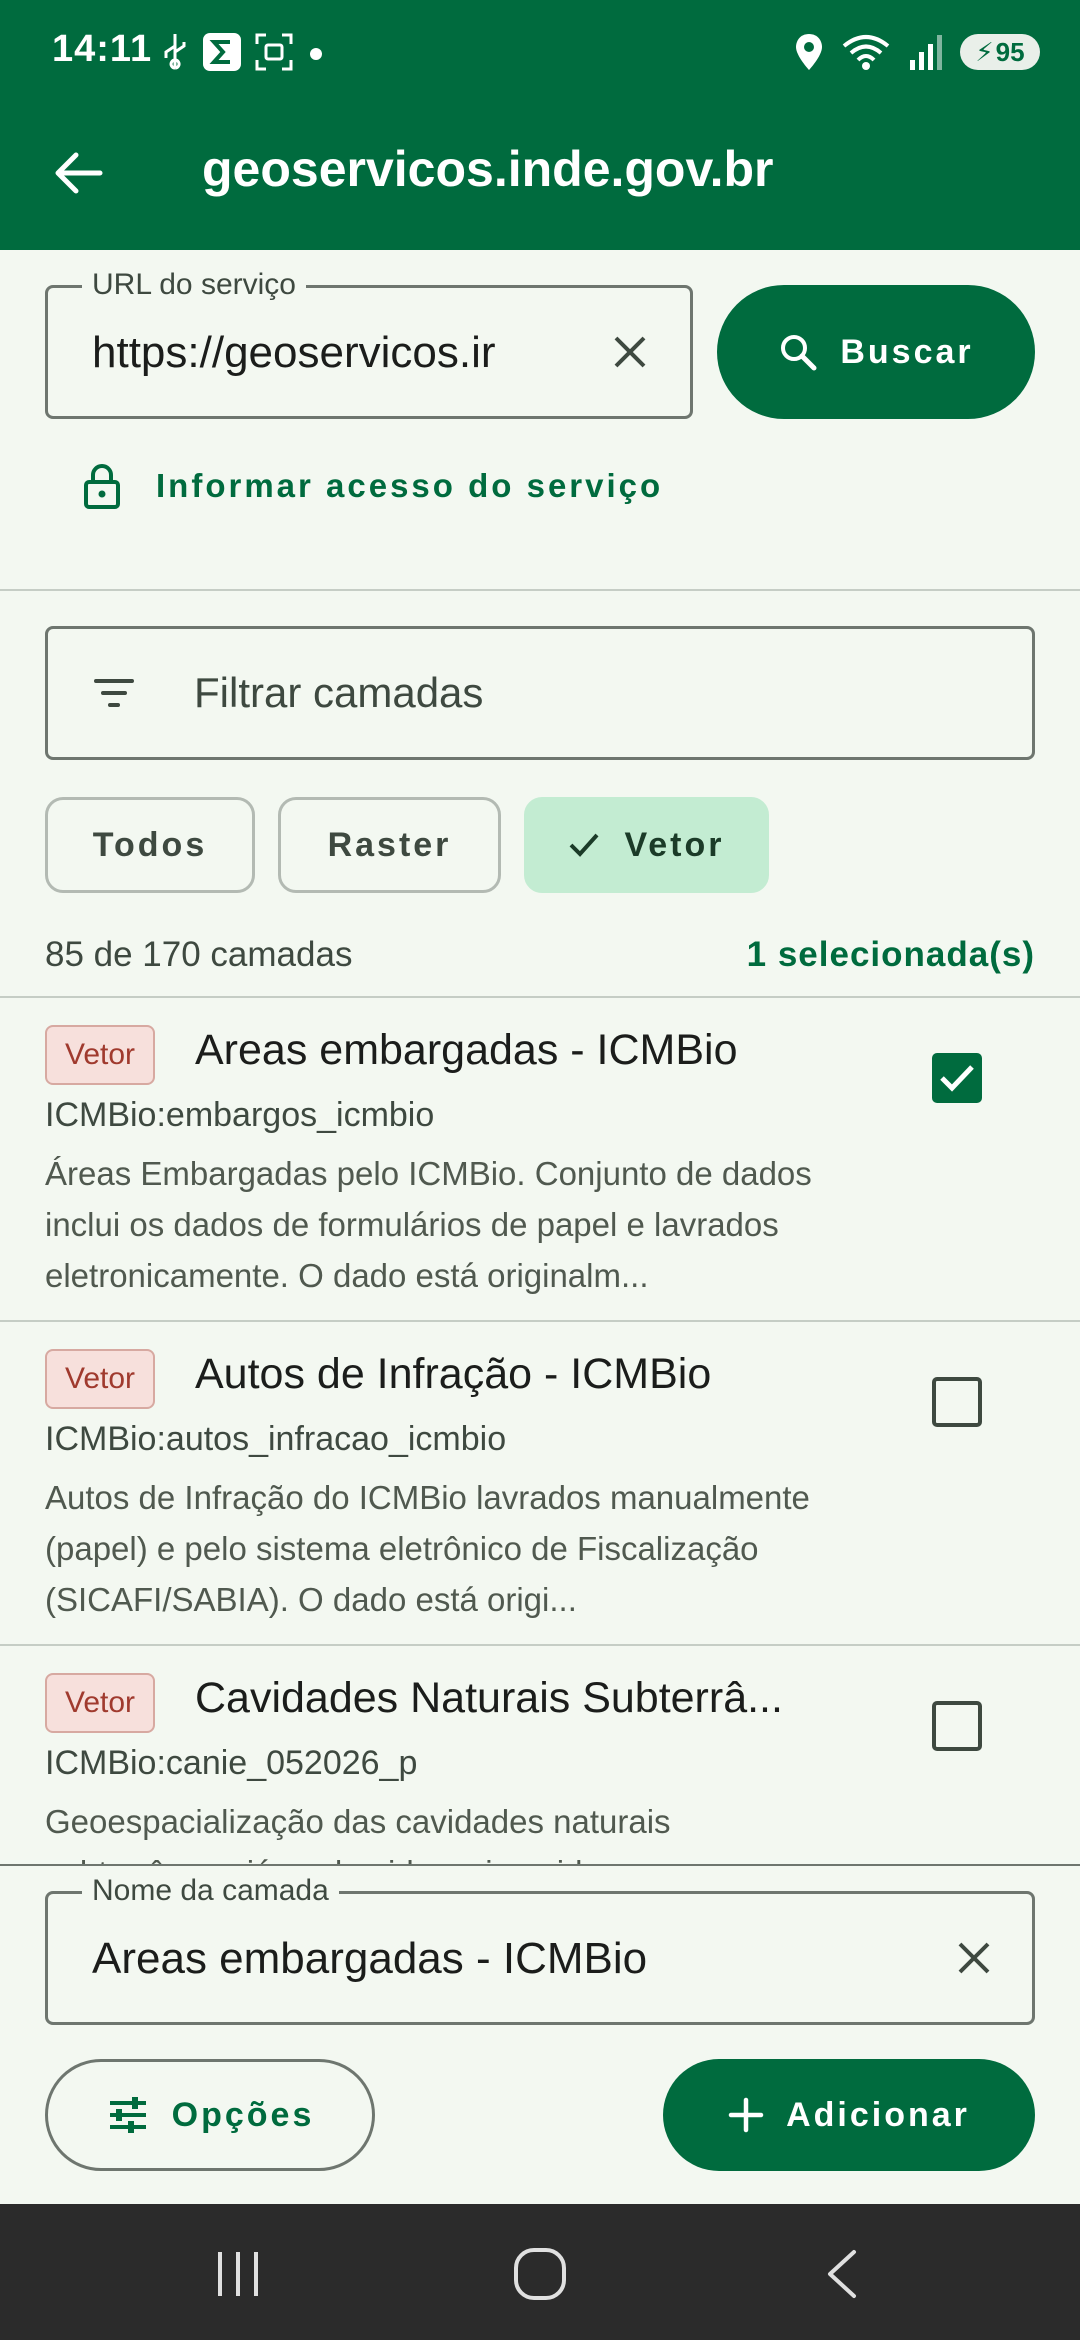 The height and width of the screenshot is (2340, 1080). I want to click on battery-icon: ⚡ 95, so click(1000, 52).